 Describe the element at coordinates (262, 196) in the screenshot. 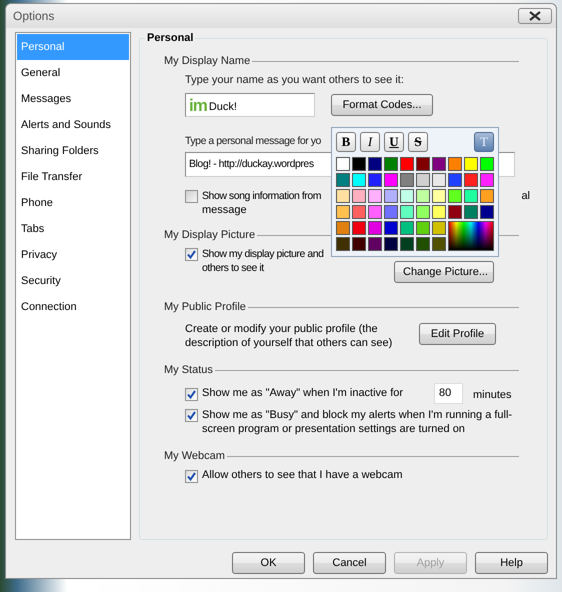

I see `song-option-label: Show song information from` at that location.